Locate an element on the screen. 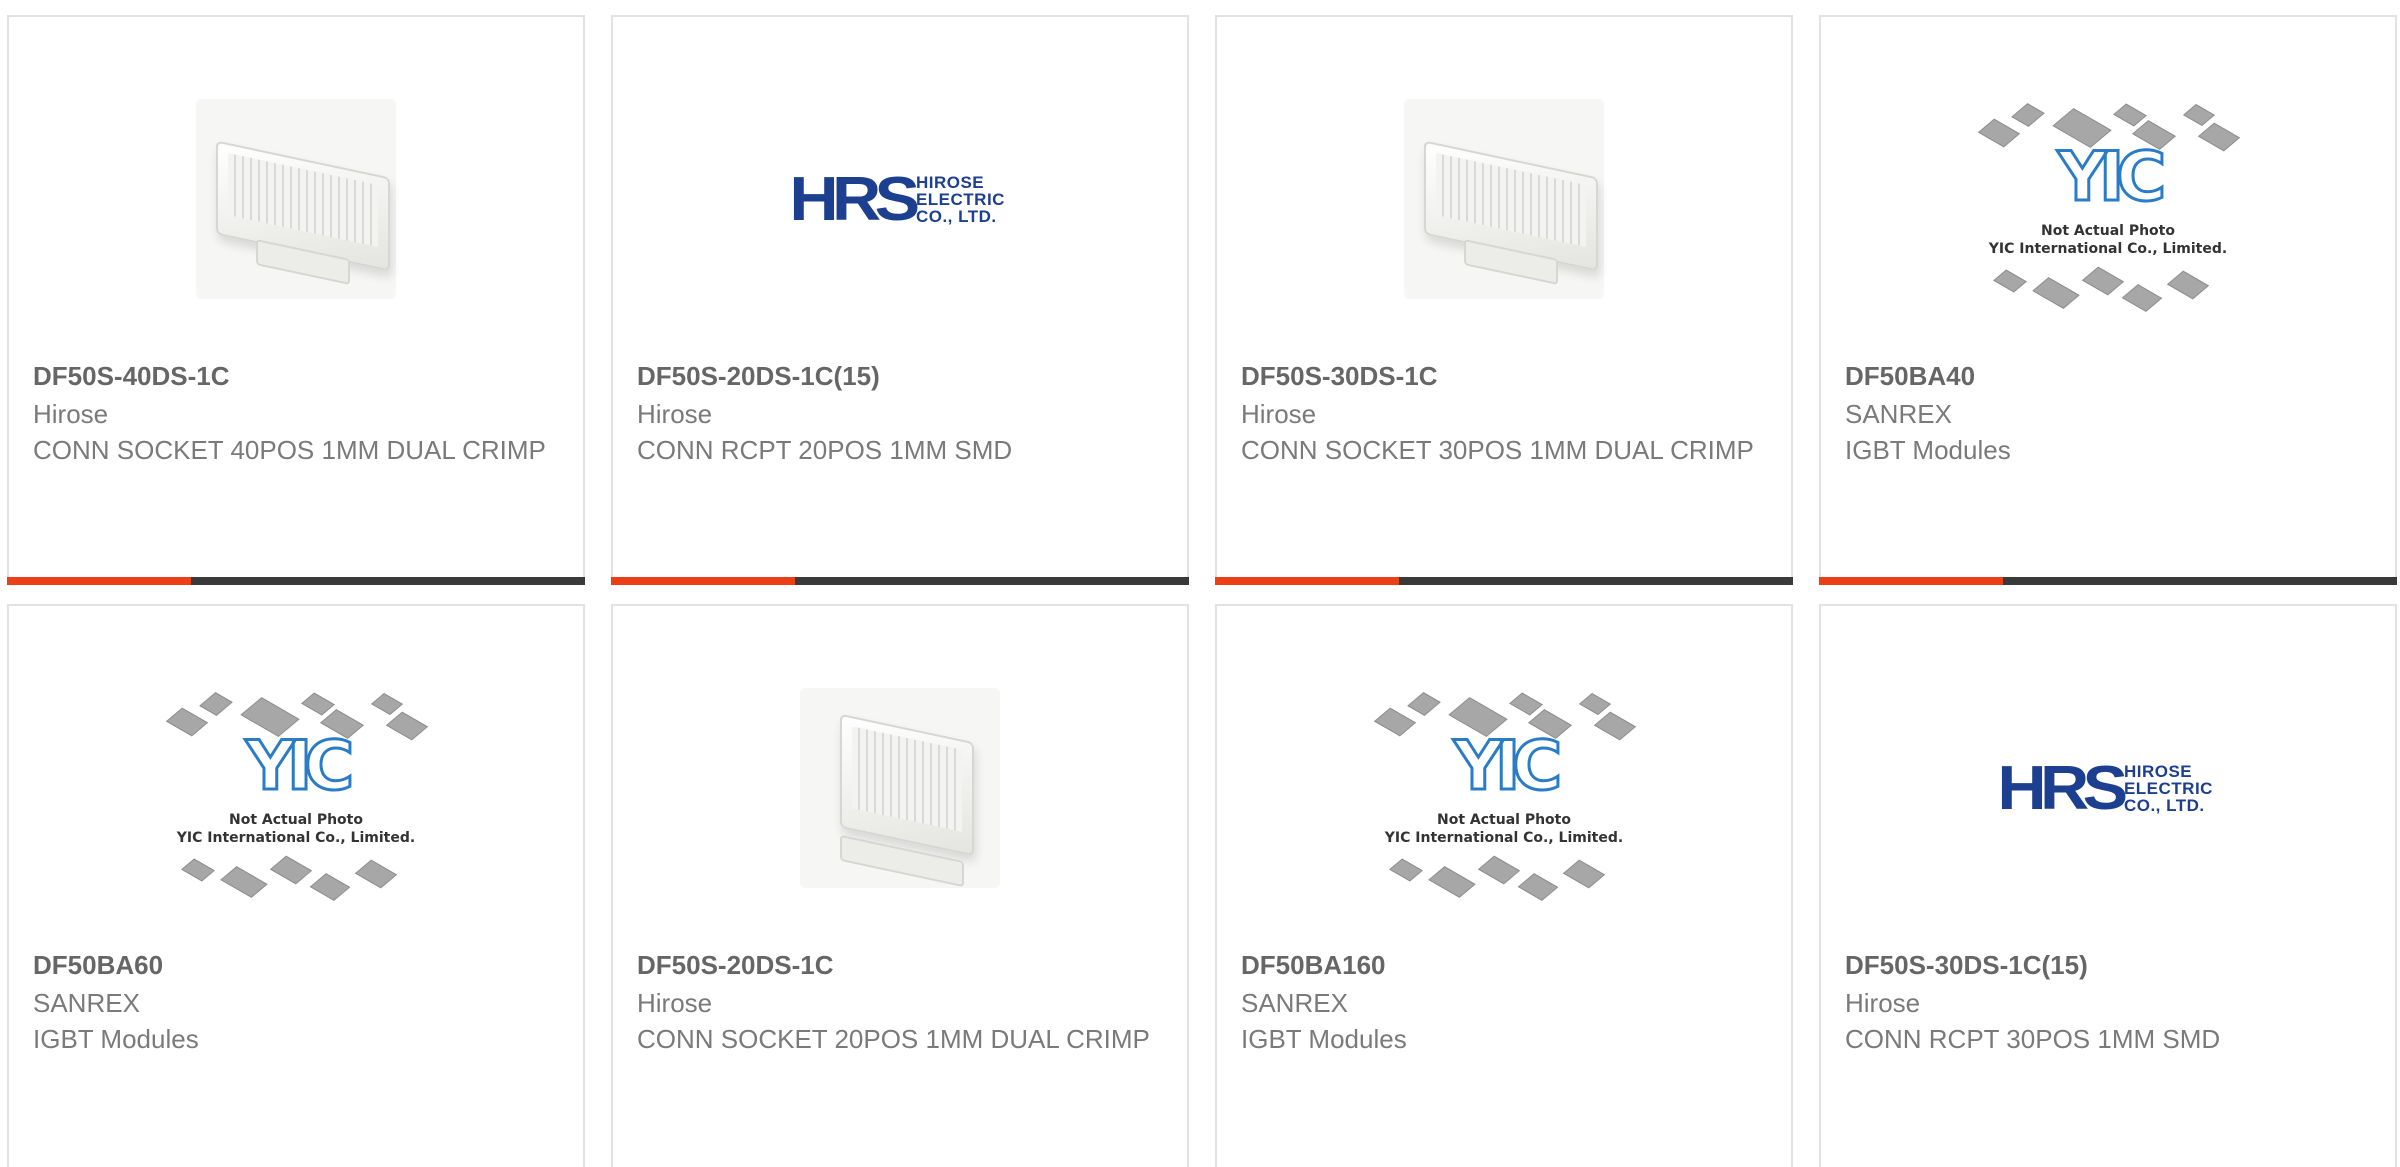 The width and height of the screenshot is (2400, 1167). part-number: DF50S-30DS-1C is located at coordinates (1339, 376).